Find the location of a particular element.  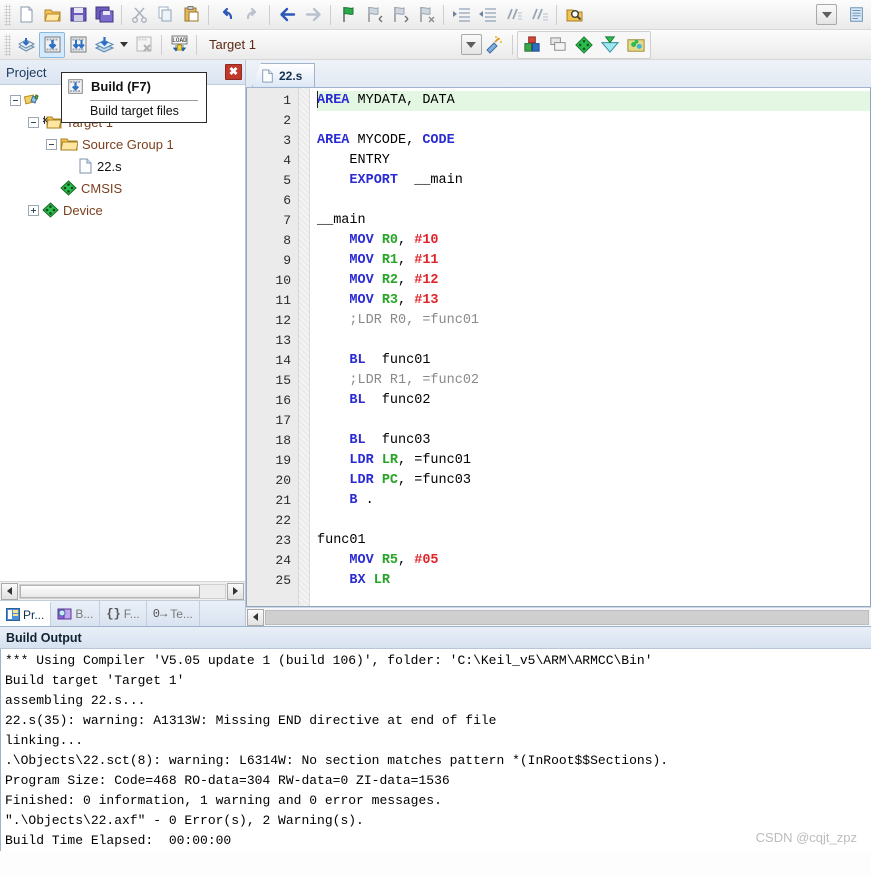

copy-icon is located at coordinates (165, 15).